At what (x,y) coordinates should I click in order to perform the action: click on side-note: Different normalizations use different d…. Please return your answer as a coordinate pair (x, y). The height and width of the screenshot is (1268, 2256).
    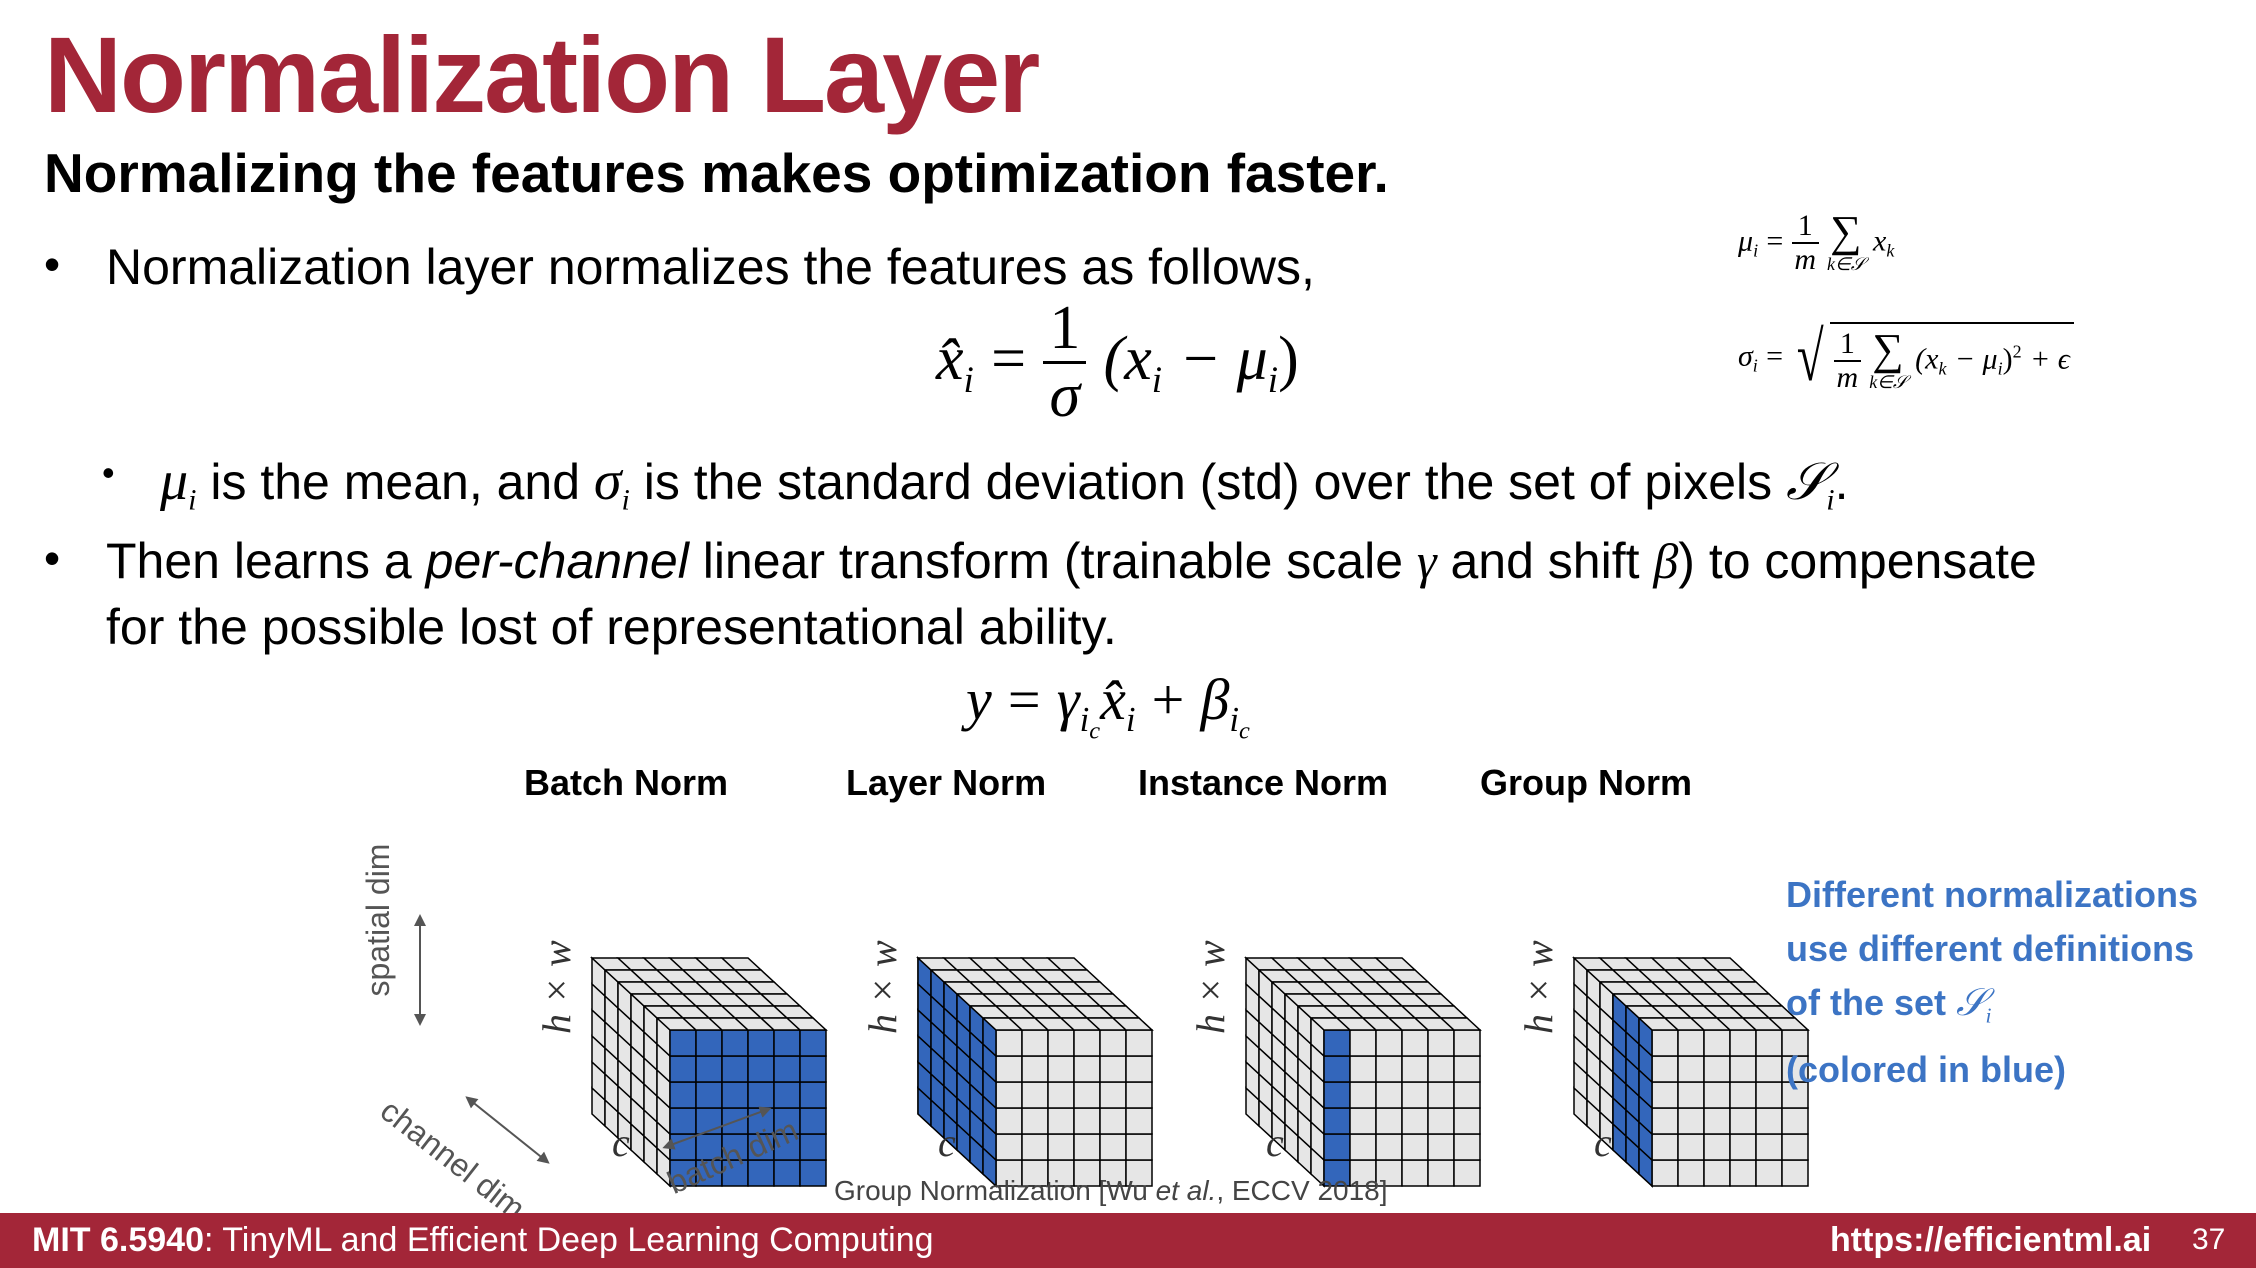
    Looking at the image, I should click on (1992, 982).